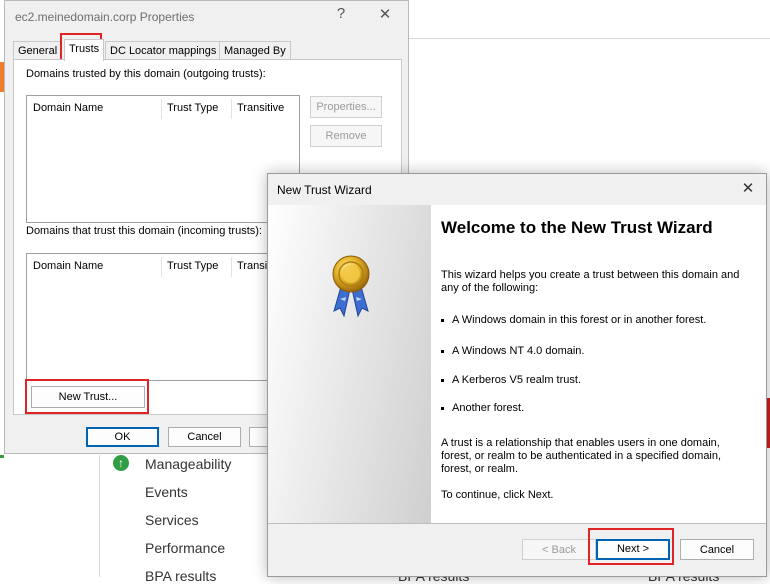  I want to click on tab-general: General, so click(38, 50).